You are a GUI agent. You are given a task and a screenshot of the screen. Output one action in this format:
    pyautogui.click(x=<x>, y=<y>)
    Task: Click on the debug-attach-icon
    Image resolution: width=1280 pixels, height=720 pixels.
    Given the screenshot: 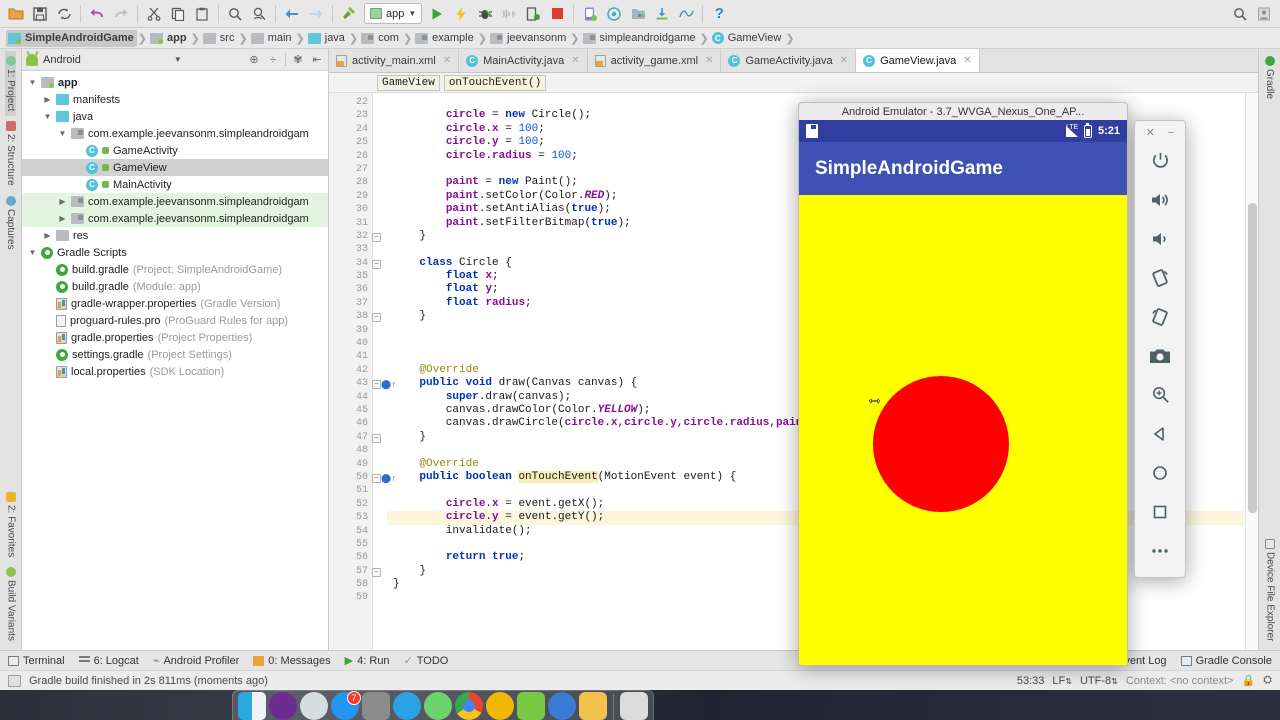 What is the action you would take?
    pyautogui.click(x=509, y=14)
    